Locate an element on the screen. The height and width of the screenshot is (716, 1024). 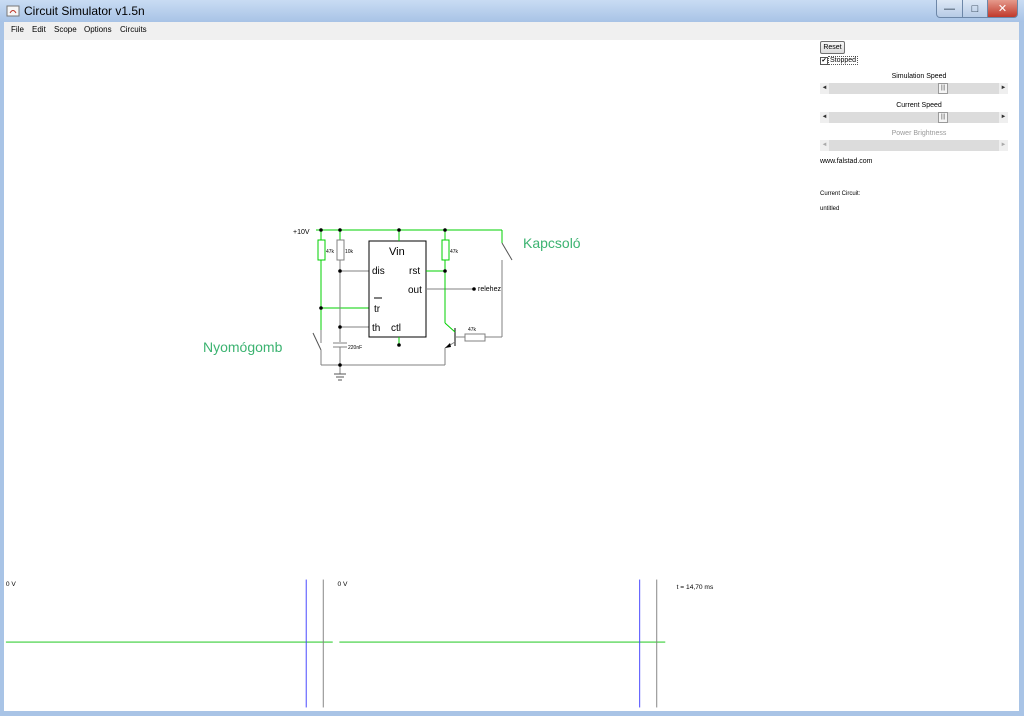
r1-resistor is located at coordinates (321, 250).